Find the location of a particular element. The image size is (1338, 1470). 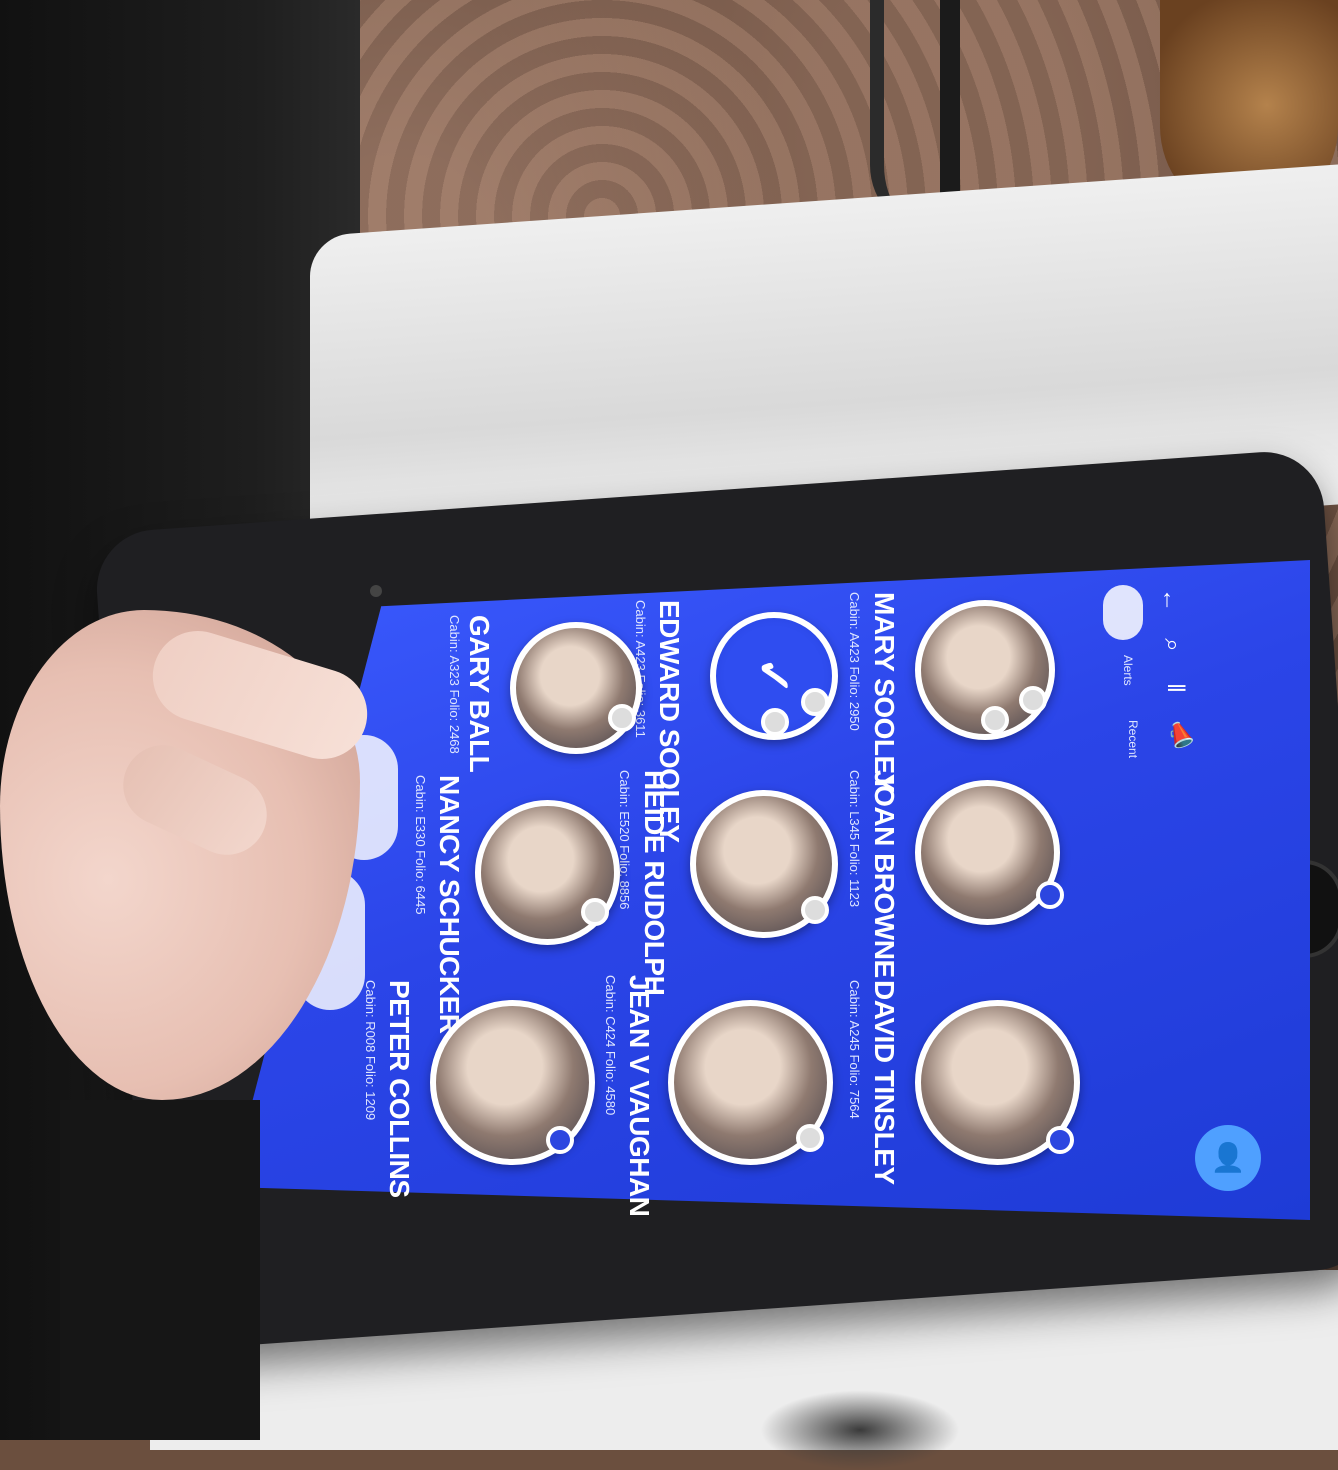

resident-detail: Cabin: C424 Folio: 4580 is located at coordinates (610, 1045).